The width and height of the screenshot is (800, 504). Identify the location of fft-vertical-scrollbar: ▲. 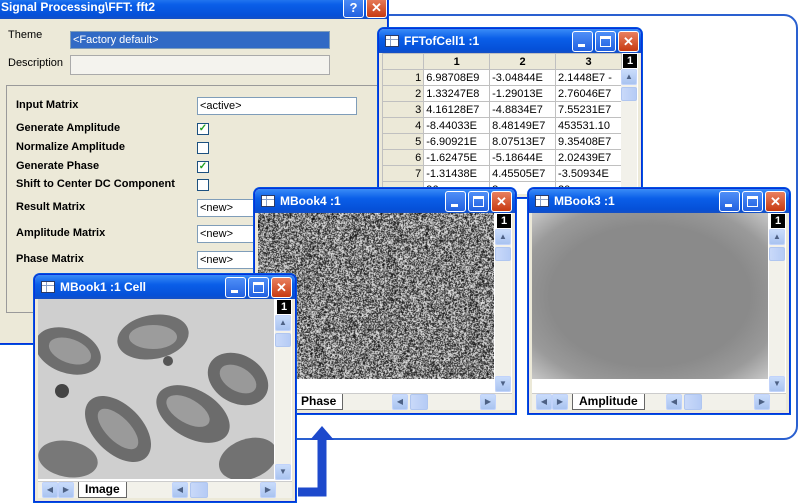
(629, 131).